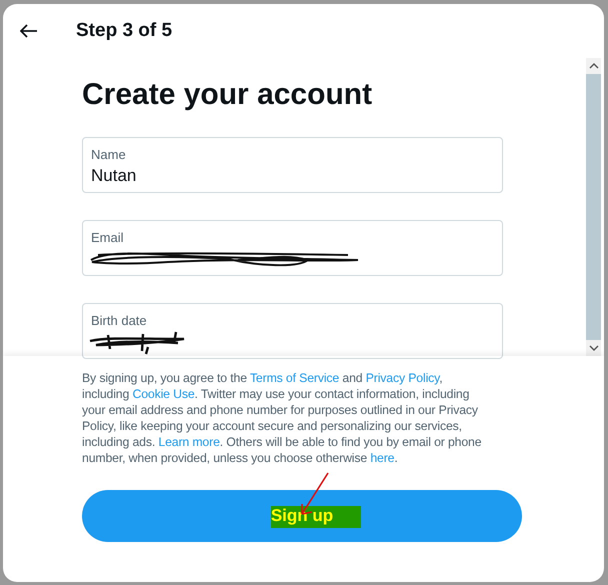 The width and height of the screenshot is (608, 585). Describe the element at coordinates (228, 95) in the screenshot. I see `page-heading: Create your account` at that location.